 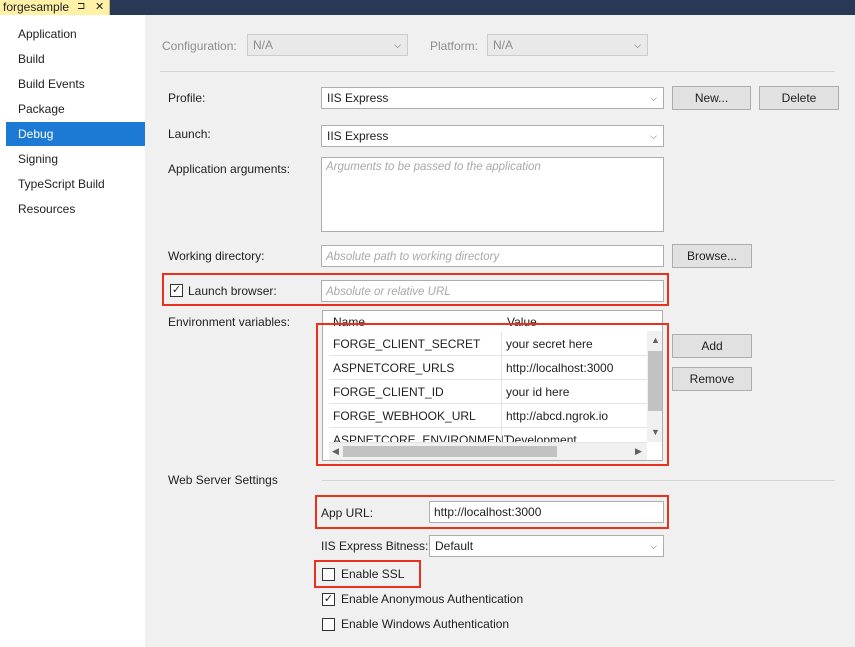 I want to click on anonymous-auth-label: Enable Anonymous Authentication, so click(x=432, y=599).